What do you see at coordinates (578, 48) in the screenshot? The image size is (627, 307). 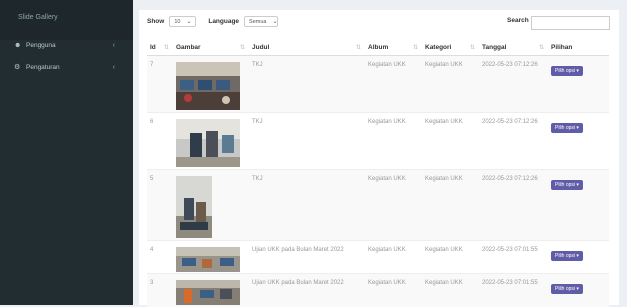 I see `column-header-pilihan: Pilihan` at bounding box center [578, 48].